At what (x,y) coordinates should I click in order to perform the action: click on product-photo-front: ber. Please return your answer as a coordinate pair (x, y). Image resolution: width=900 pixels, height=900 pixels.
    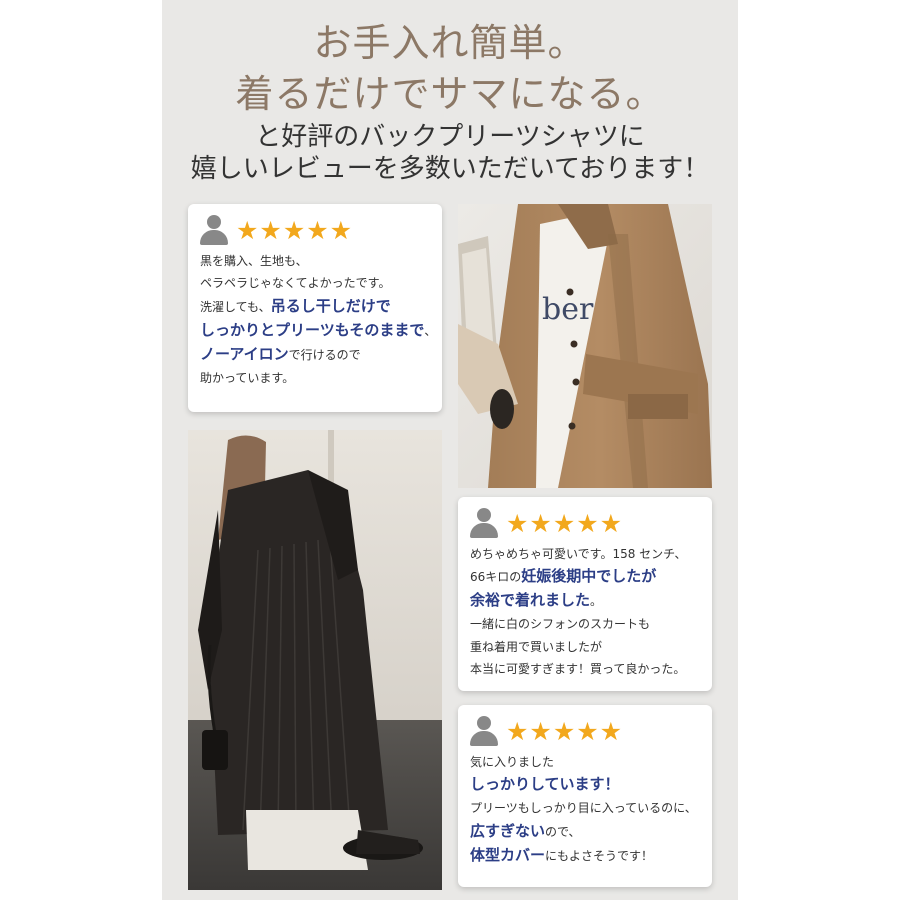
    Looking at the image, I should click on (585, 346).